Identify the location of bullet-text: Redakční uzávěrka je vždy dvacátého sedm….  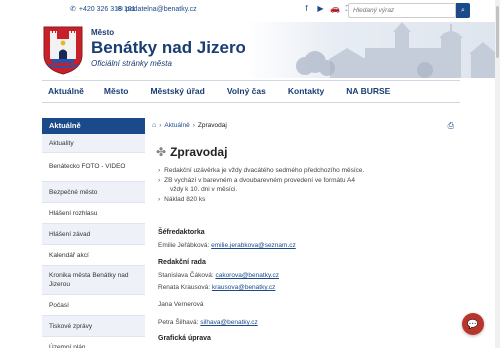
(264, 170).